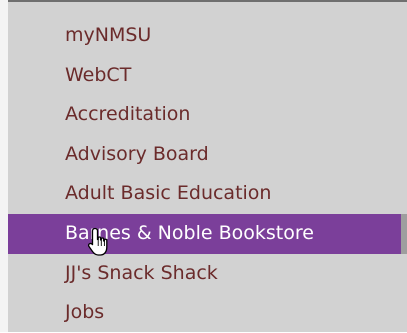 This screenshot has width=407, height=333. What do you see at coordinates (207, 313) in the screenshot?
I see `menu-item-jobs: Jobs` at bounding box center [207, 313].